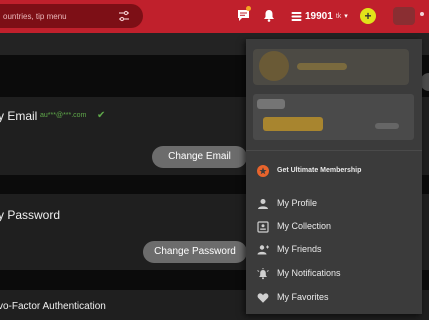 The width and height of the screenshot is (429, 320). I want to click on profile-name-redacted, so click(322, 66).